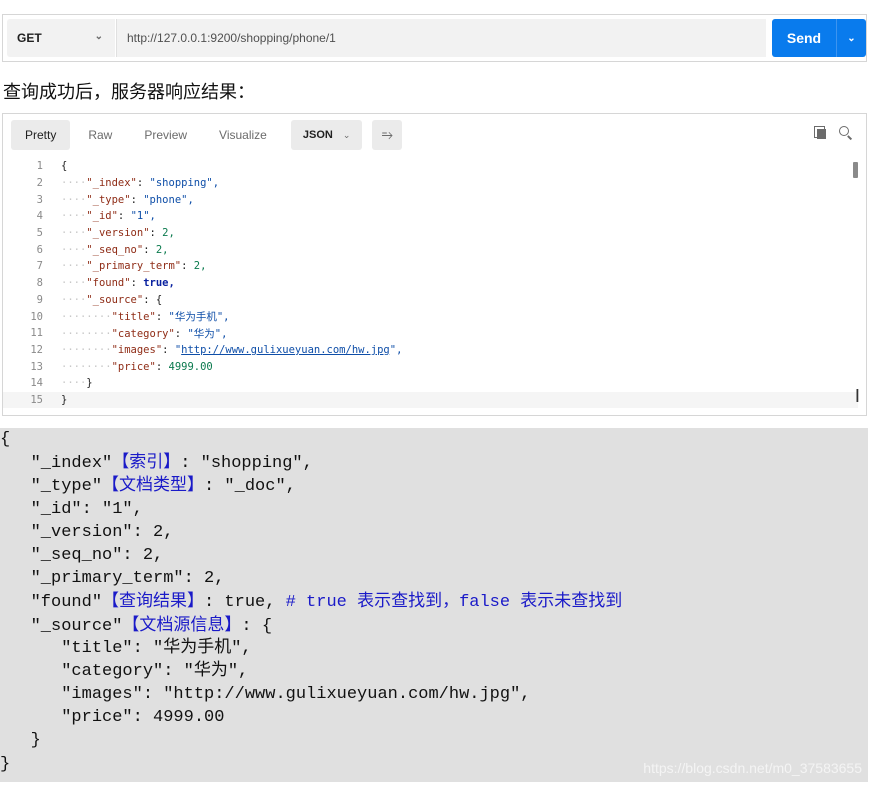 This screenshot has width=874, height=787. Describe the element at coordinates (441, 38) in the screenshot. I see `url-input: http://127.0.0.1:9200/shopping/phone/1` at that location.